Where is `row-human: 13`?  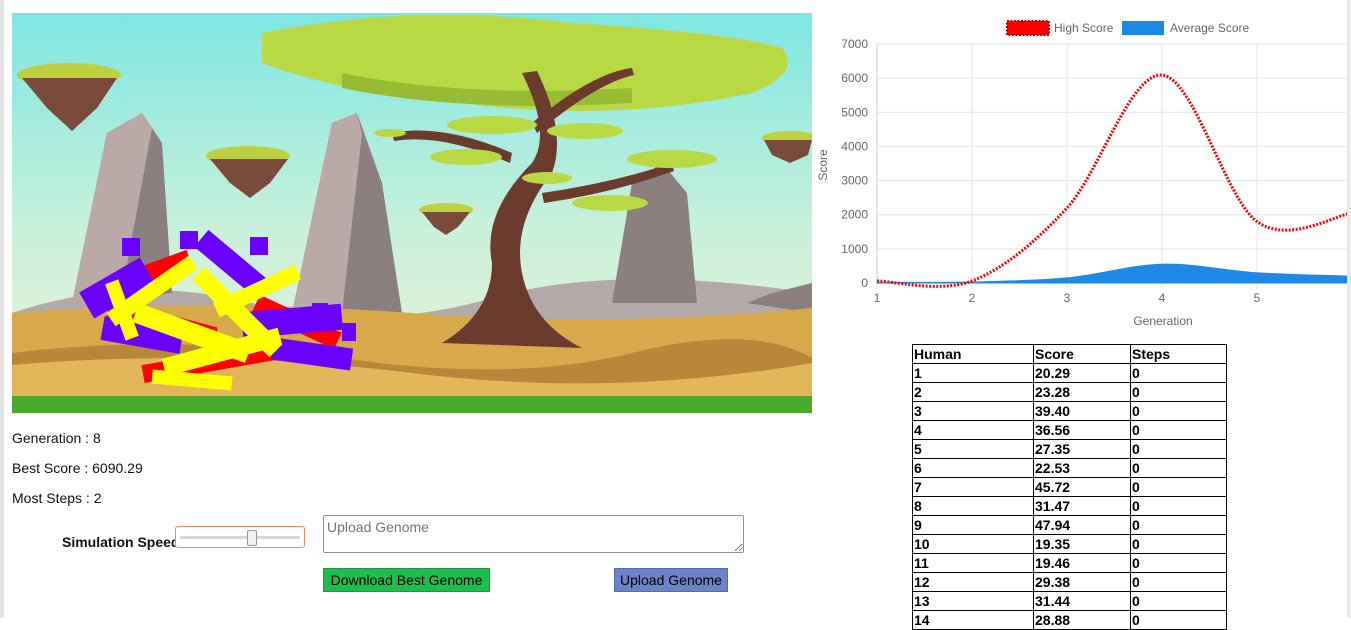
row-human: 13 is located at coordinates (973, 601).